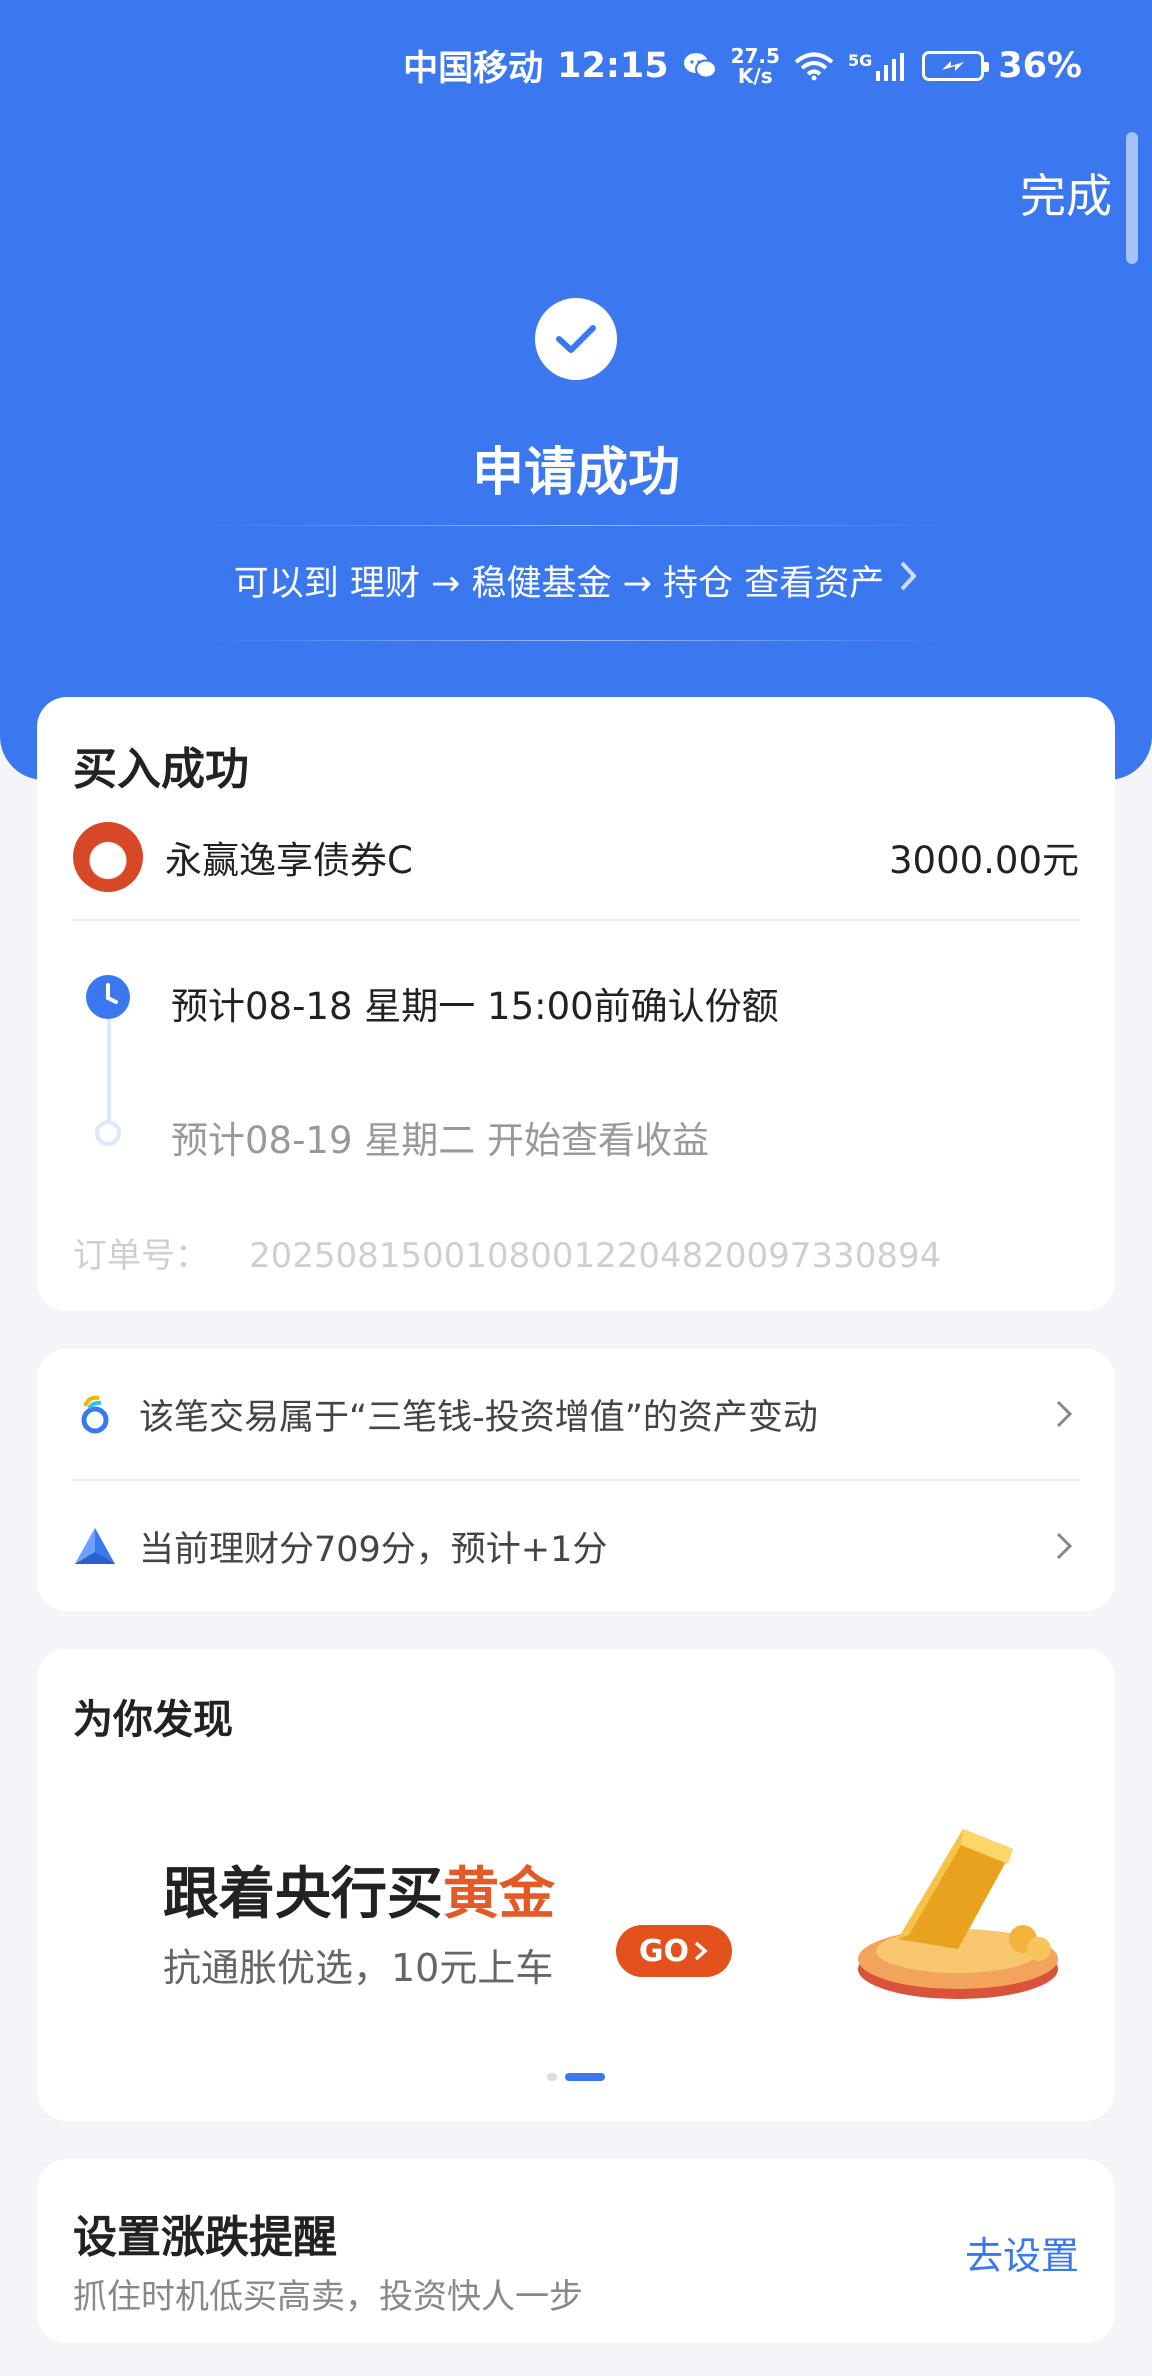  What do you see at coordinates (478, 1417) in the screenshot?
I see `asset-change-text: 该笔交易属于“三笔钱-投资增值”的资产变动` at bounding box center [478, 1417].